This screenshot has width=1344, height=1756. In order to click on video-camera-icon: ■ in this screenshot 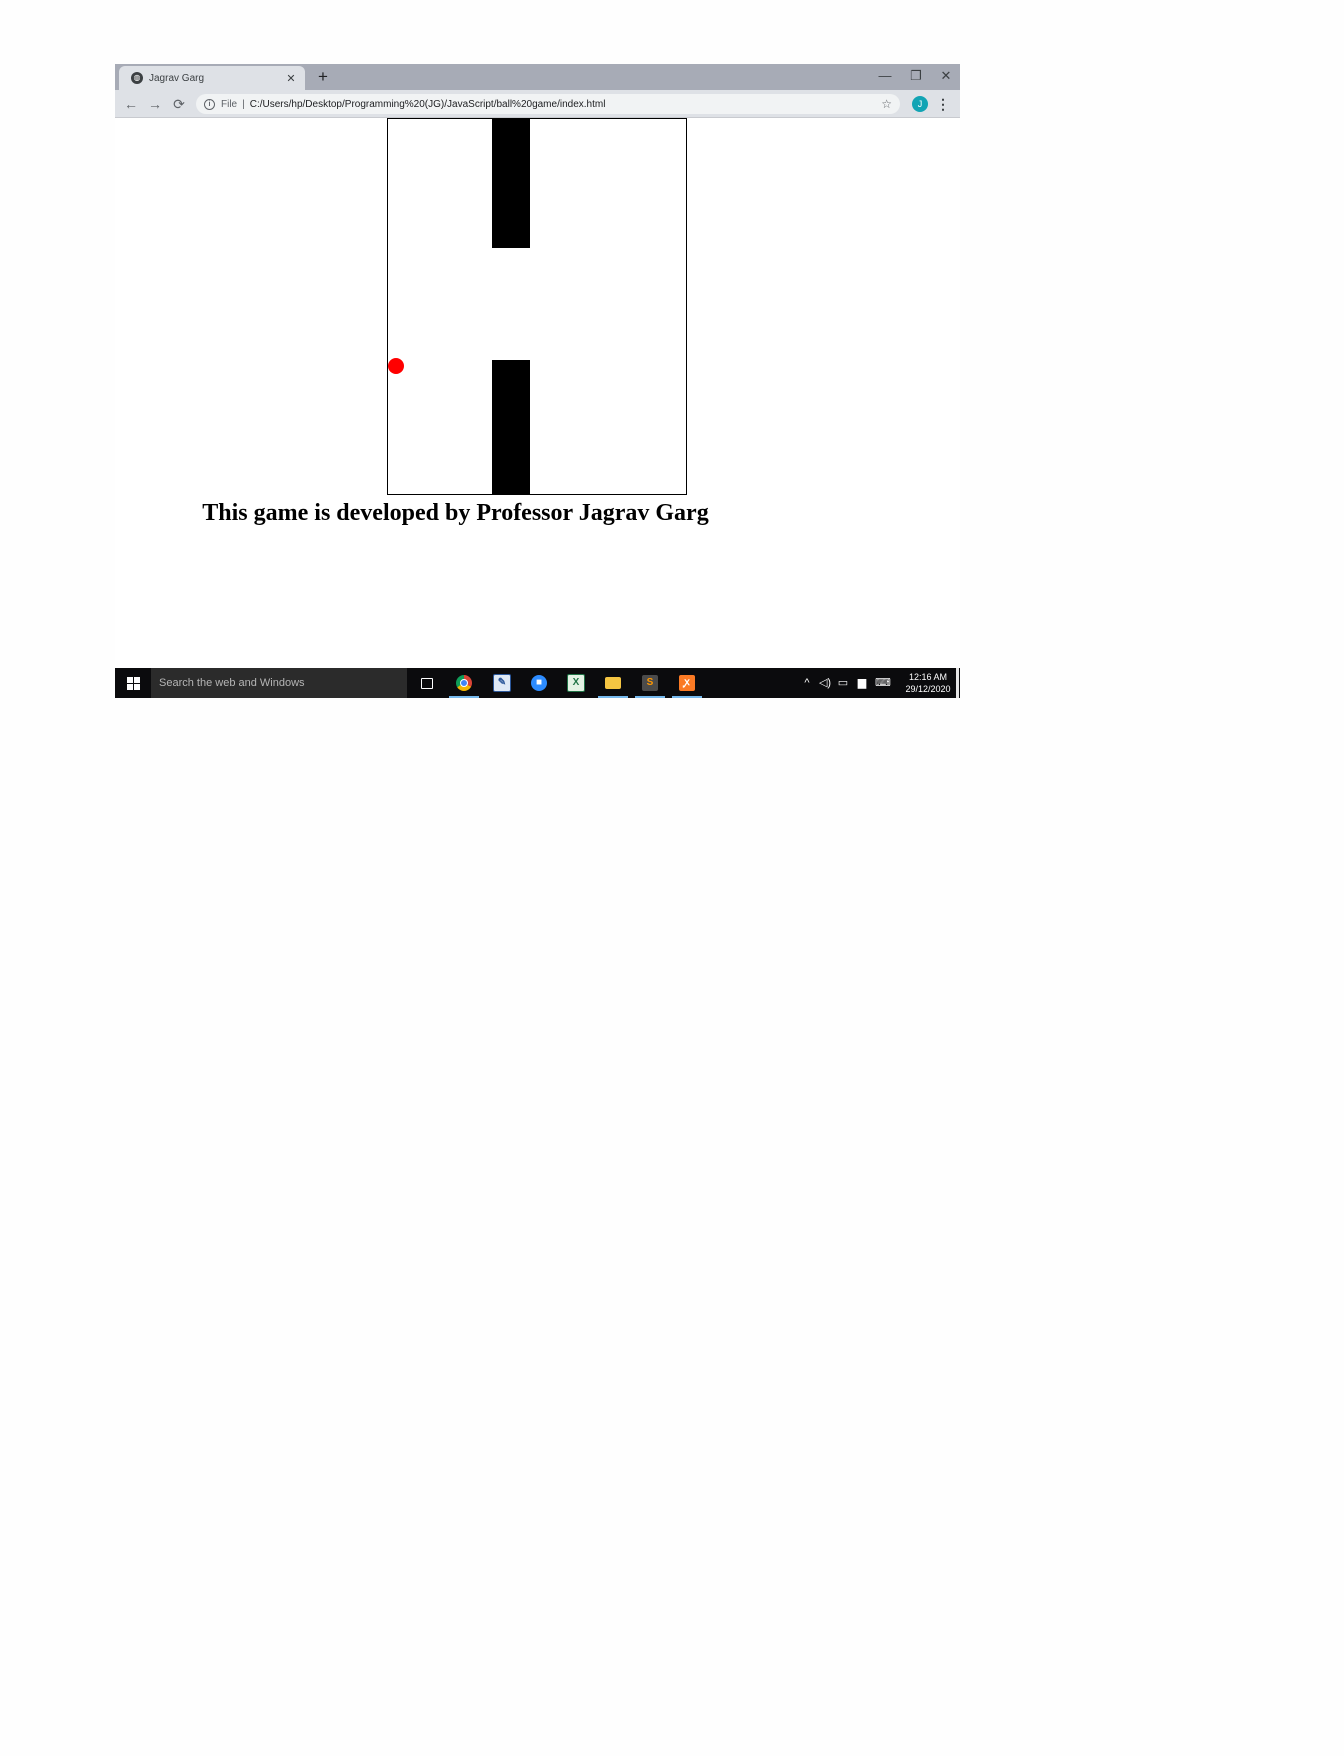, I will do `click(539, 683)`.